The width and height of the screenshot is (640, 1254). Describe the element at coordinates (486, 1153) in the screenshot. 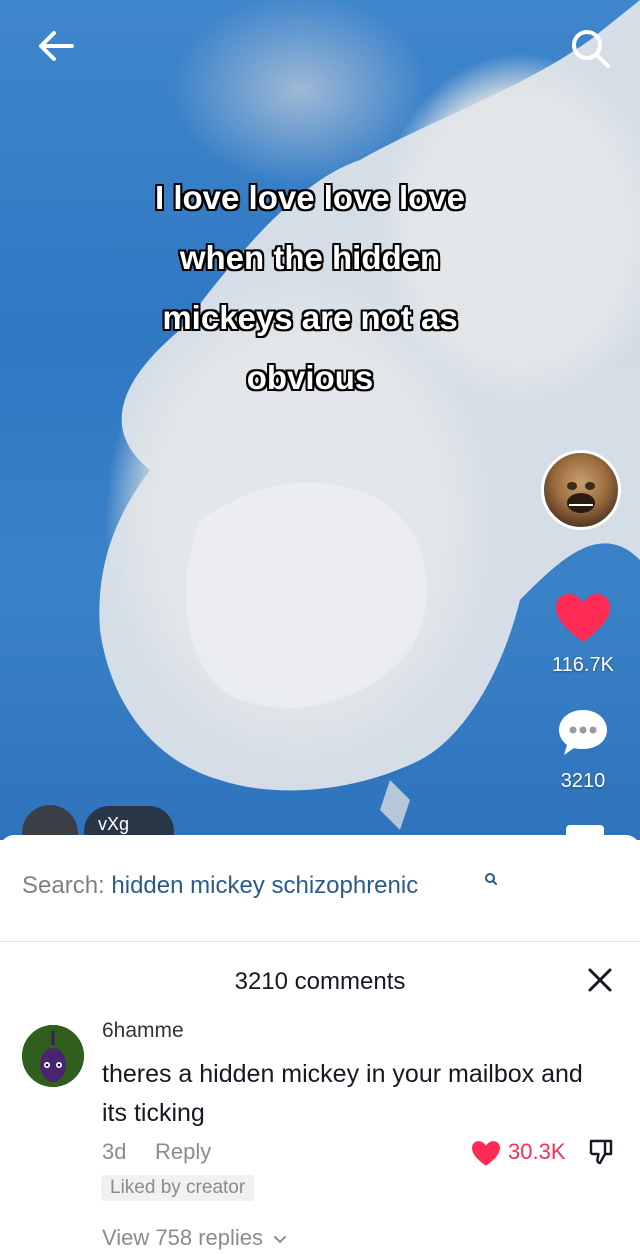

I see `comment-heart-icon` at that location.